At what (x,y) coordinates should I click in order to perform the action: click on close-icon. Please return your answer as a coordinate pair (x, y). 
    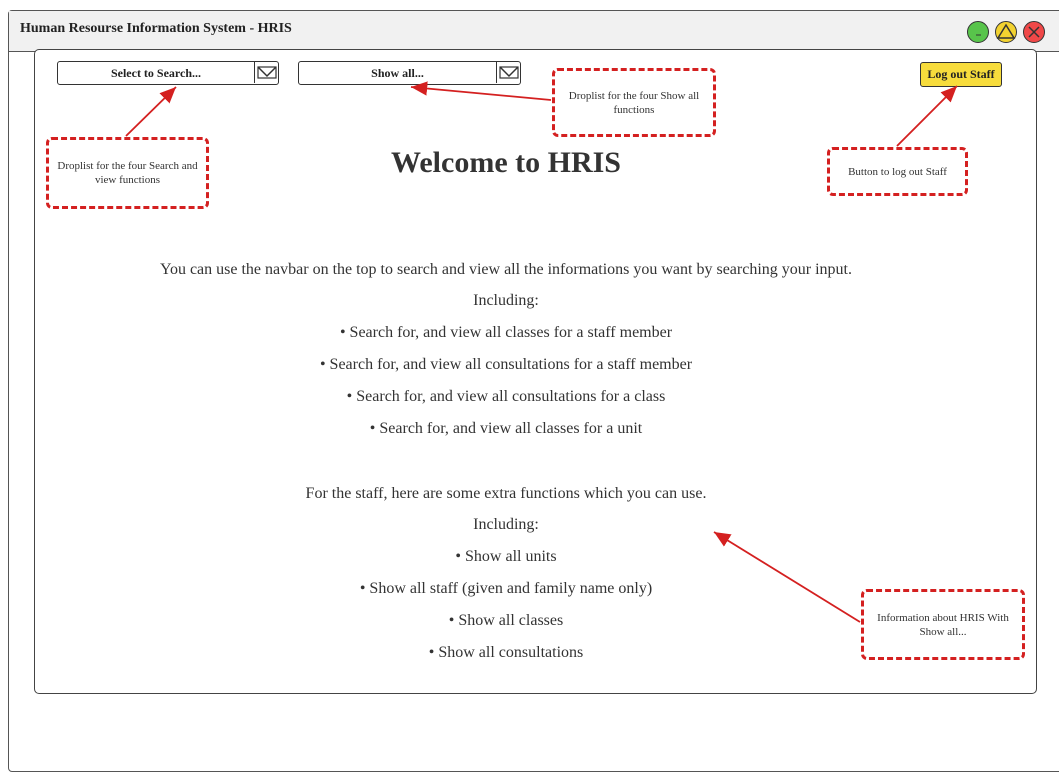
    Looking at the image, I should click on (1034, 32).